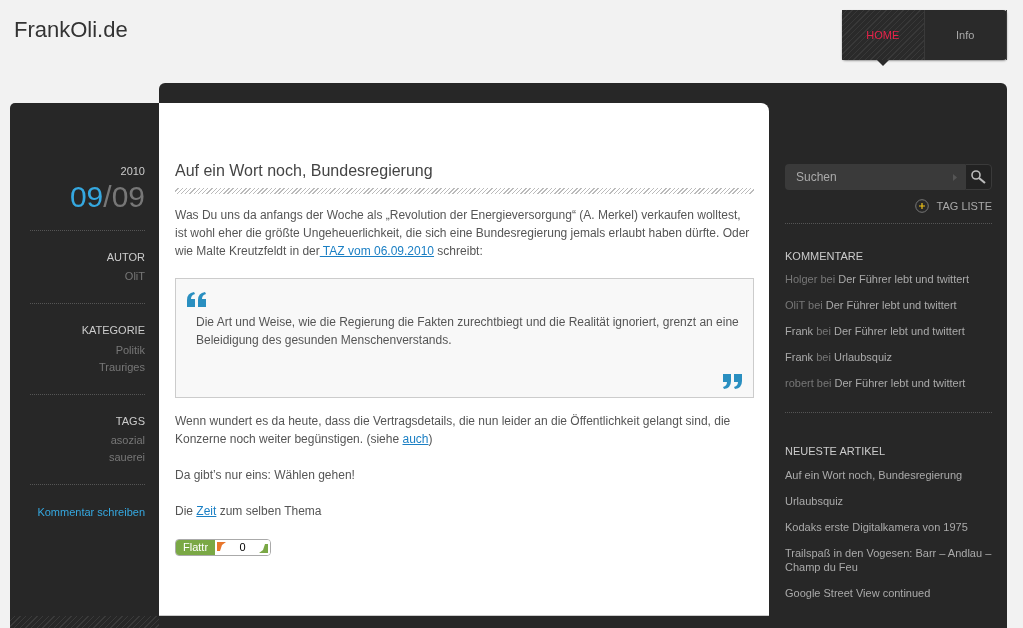  What do you see at coordinates (732, 381) in the screenshot?
I see `close-quote-icon` at bounding box center [732, 381].